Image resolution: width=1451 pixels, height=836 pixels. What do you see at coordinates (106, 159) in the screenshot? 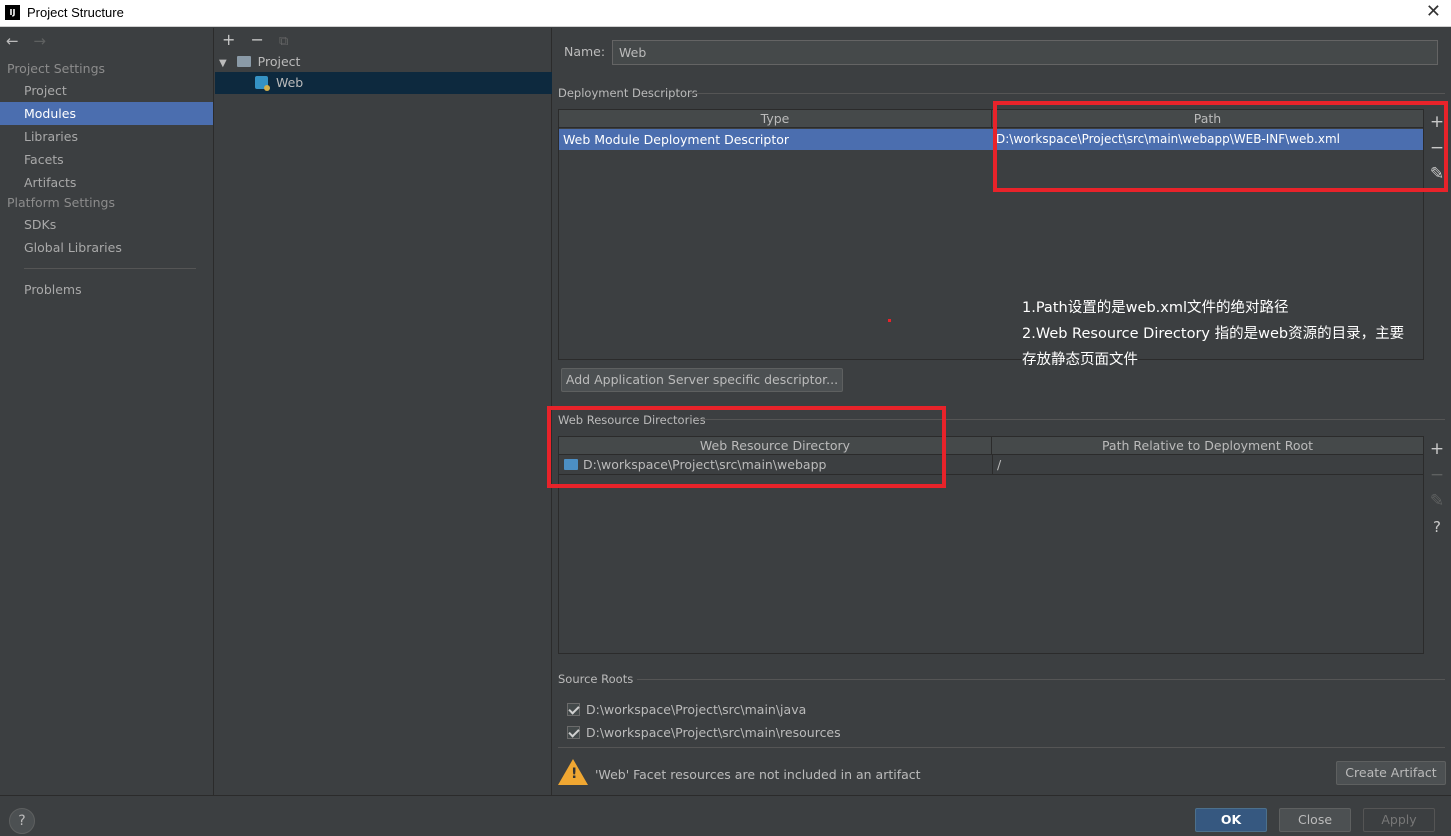
I see `sidebar-item-facets: Facets` at bounding box center [106, 159].